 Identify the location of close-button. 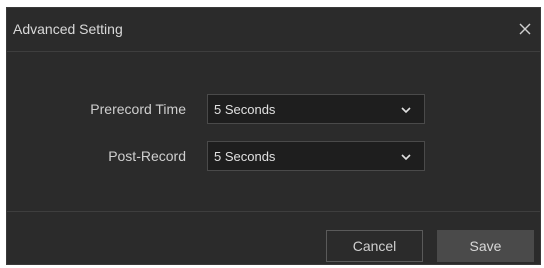
(525, 29).